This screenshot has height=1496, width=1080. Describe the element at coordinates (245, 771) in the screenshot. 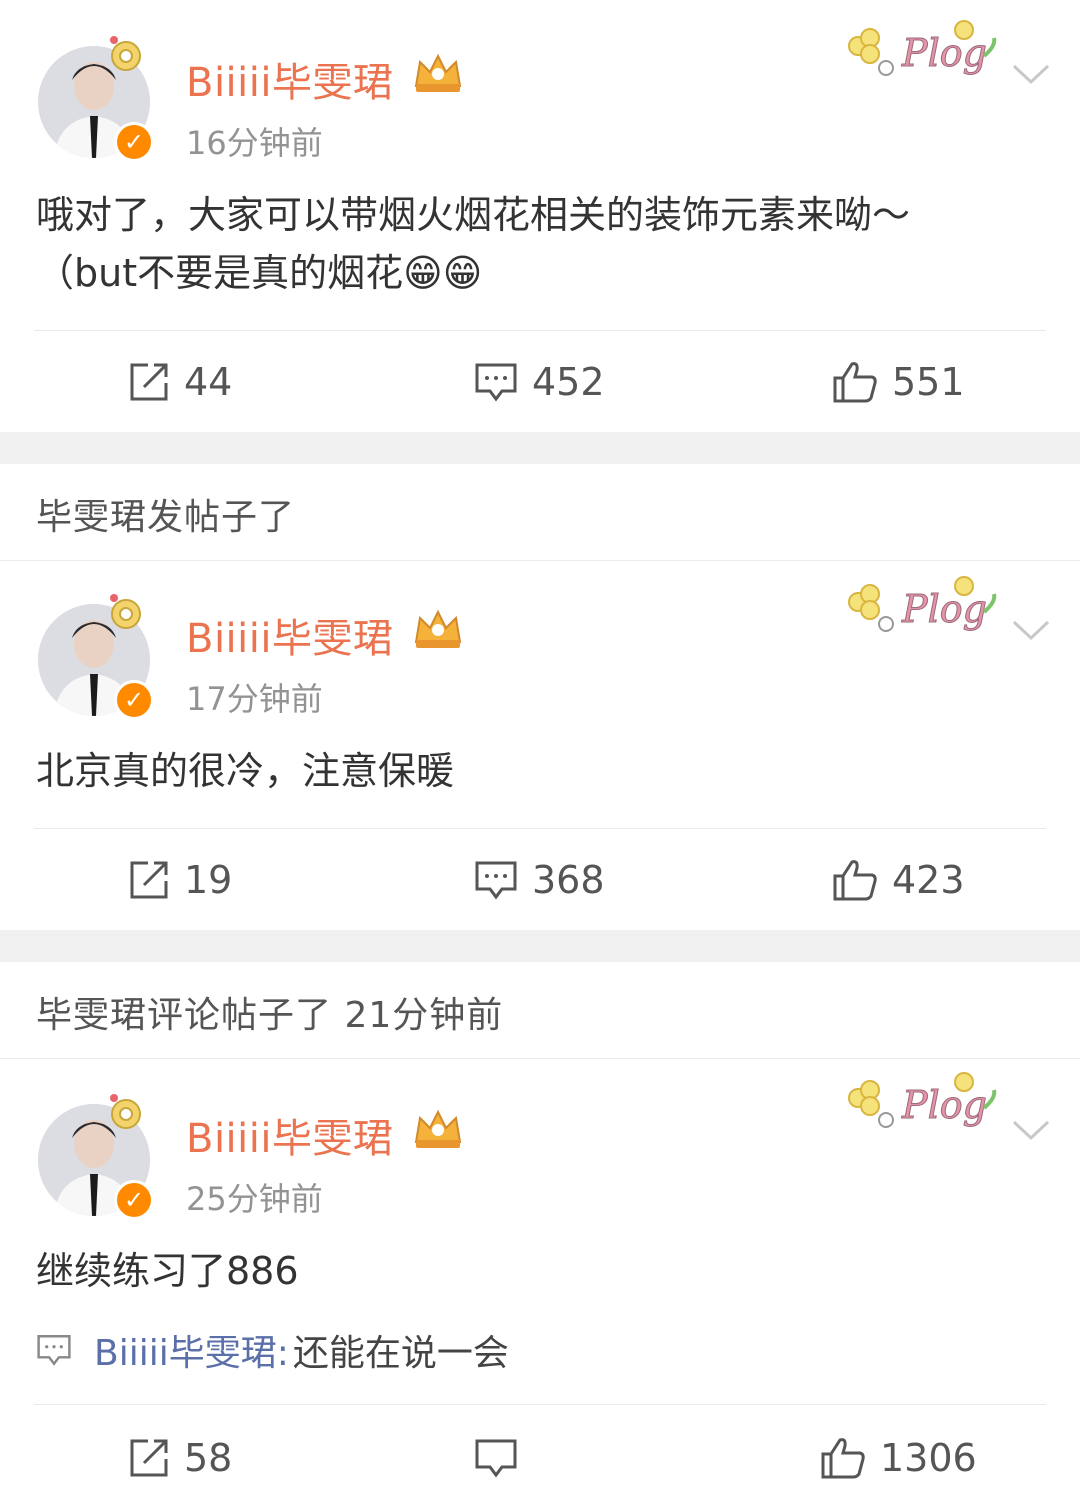

I see `post-content-line: 北京真的很冷，注意保暖` at that location.